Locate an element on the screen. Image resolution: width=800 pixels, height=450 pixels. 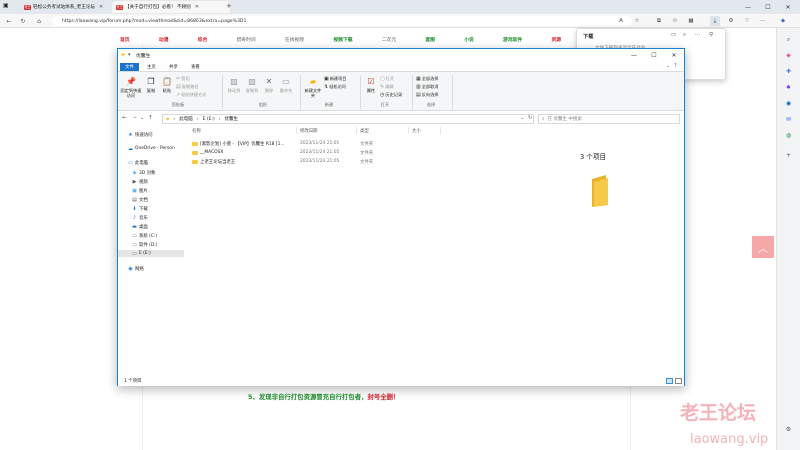
up-icon: ↑ is located at coordinates (150, 118).